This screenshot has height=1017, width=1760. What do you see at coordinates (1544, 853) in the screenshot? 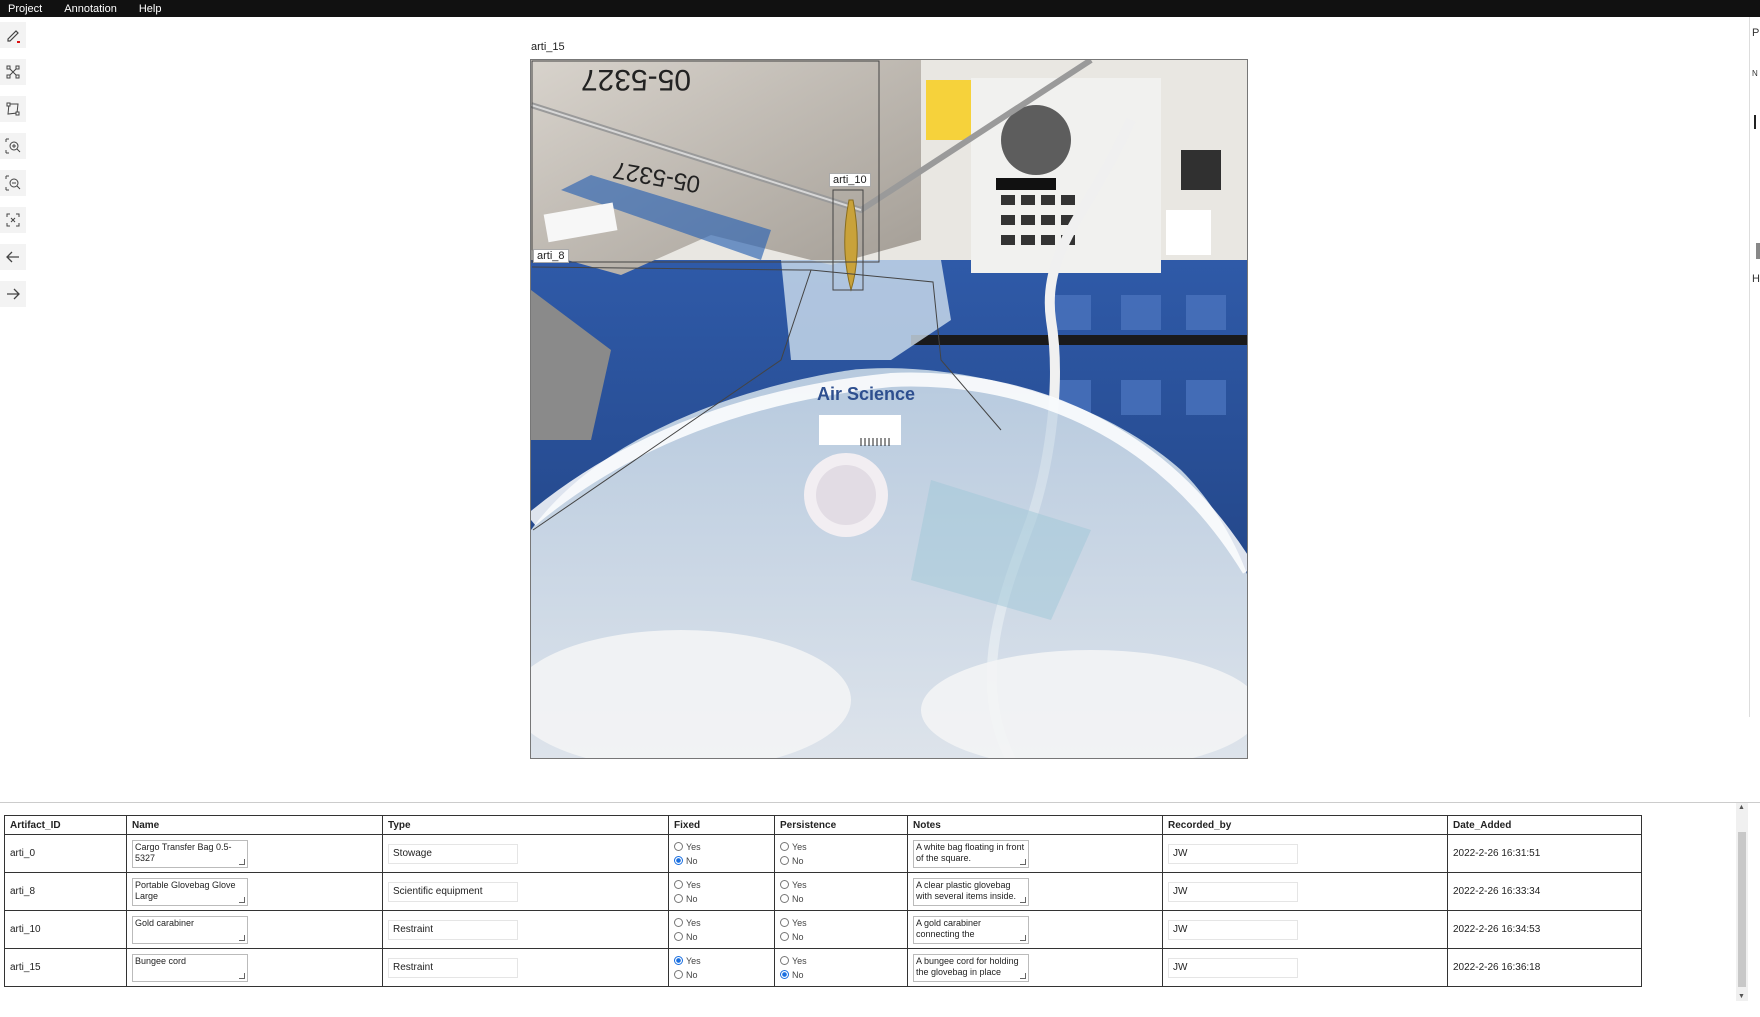
I see `date-added-cell: 2022-2-26 16:31:51` at bounding box center [1544, 853].